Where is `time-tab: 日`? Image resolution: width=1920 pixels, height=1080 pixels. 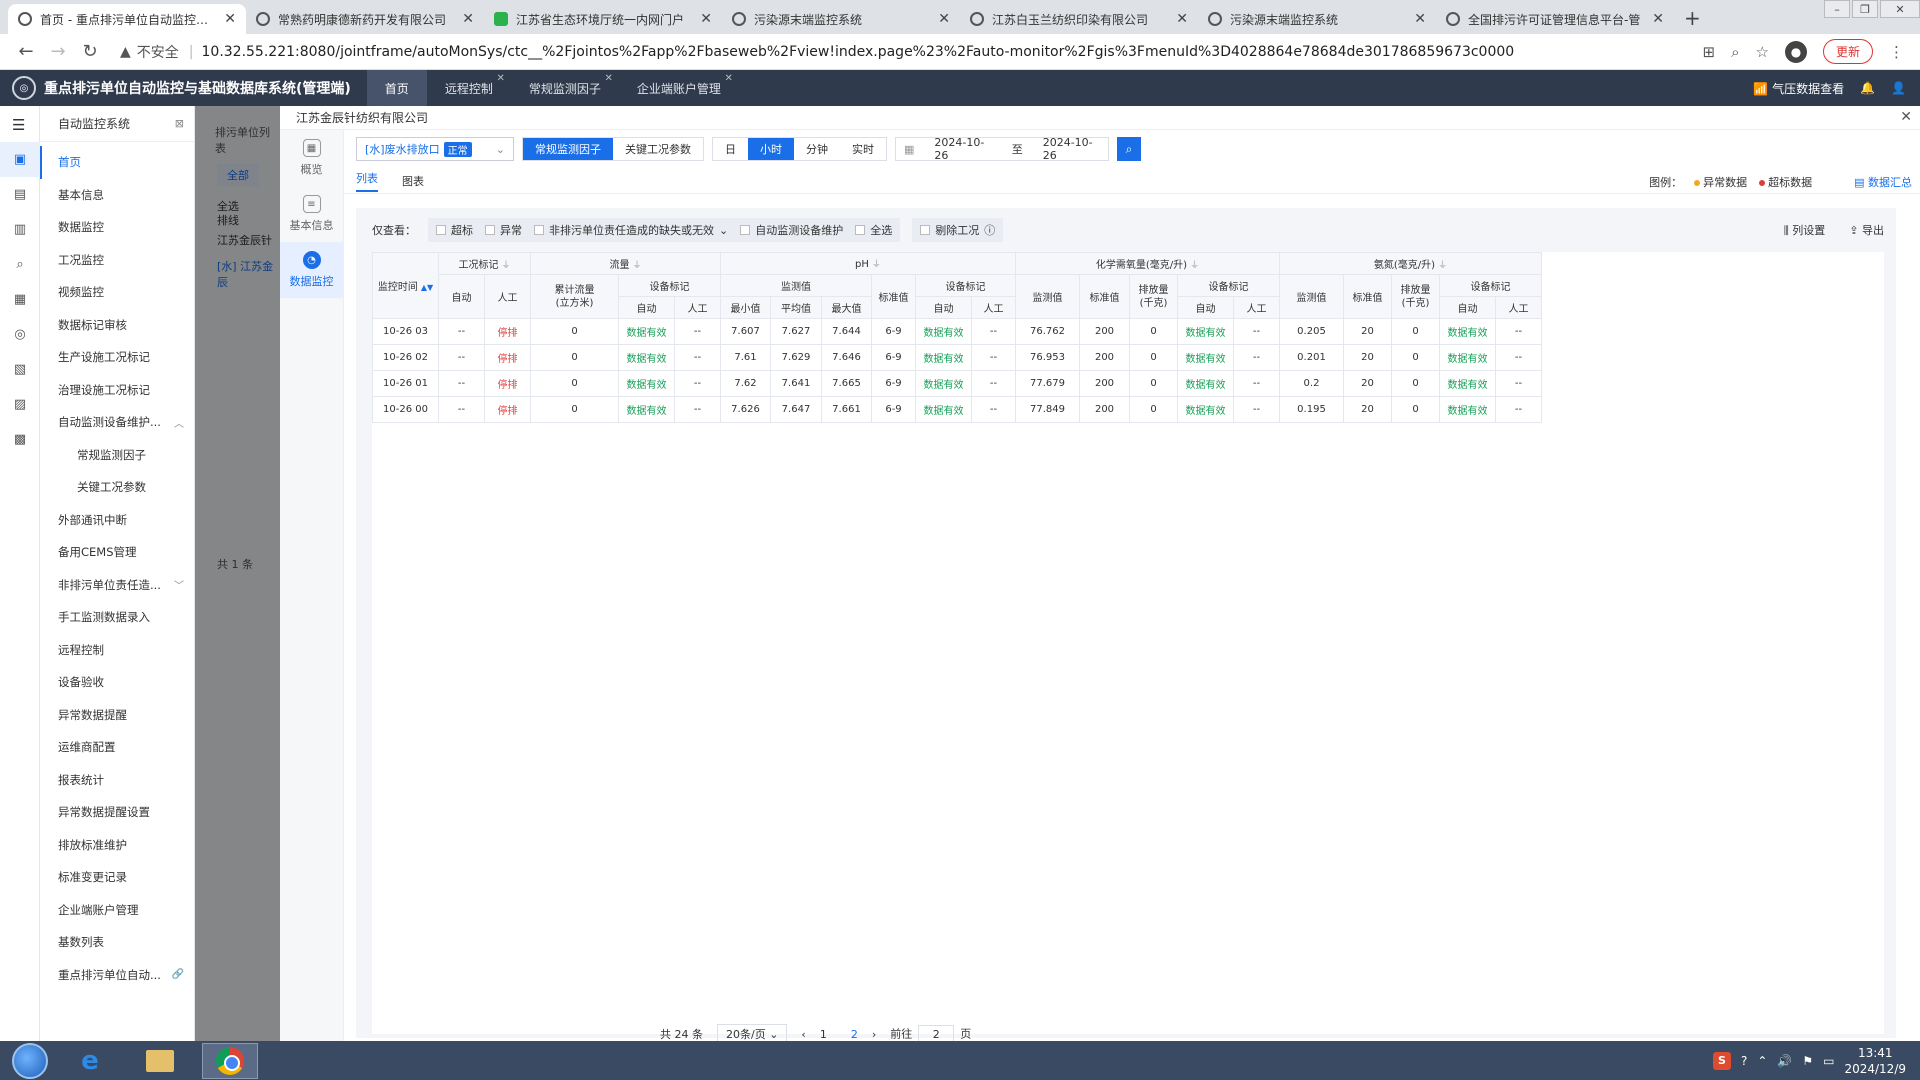 time-tab: 日 is located at coordinates (730, 149).